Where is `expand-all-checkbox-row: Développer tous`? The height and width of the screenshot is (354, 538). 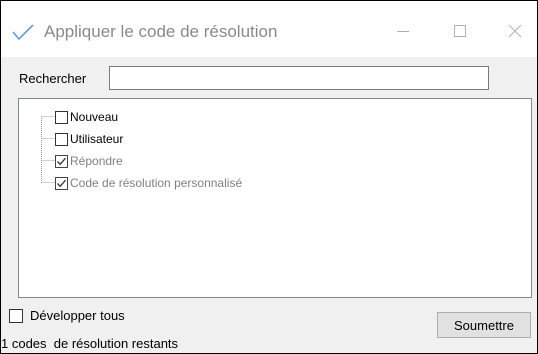 expand-all-checkbox-row: Développer tous is located at coordinates (67, 315).